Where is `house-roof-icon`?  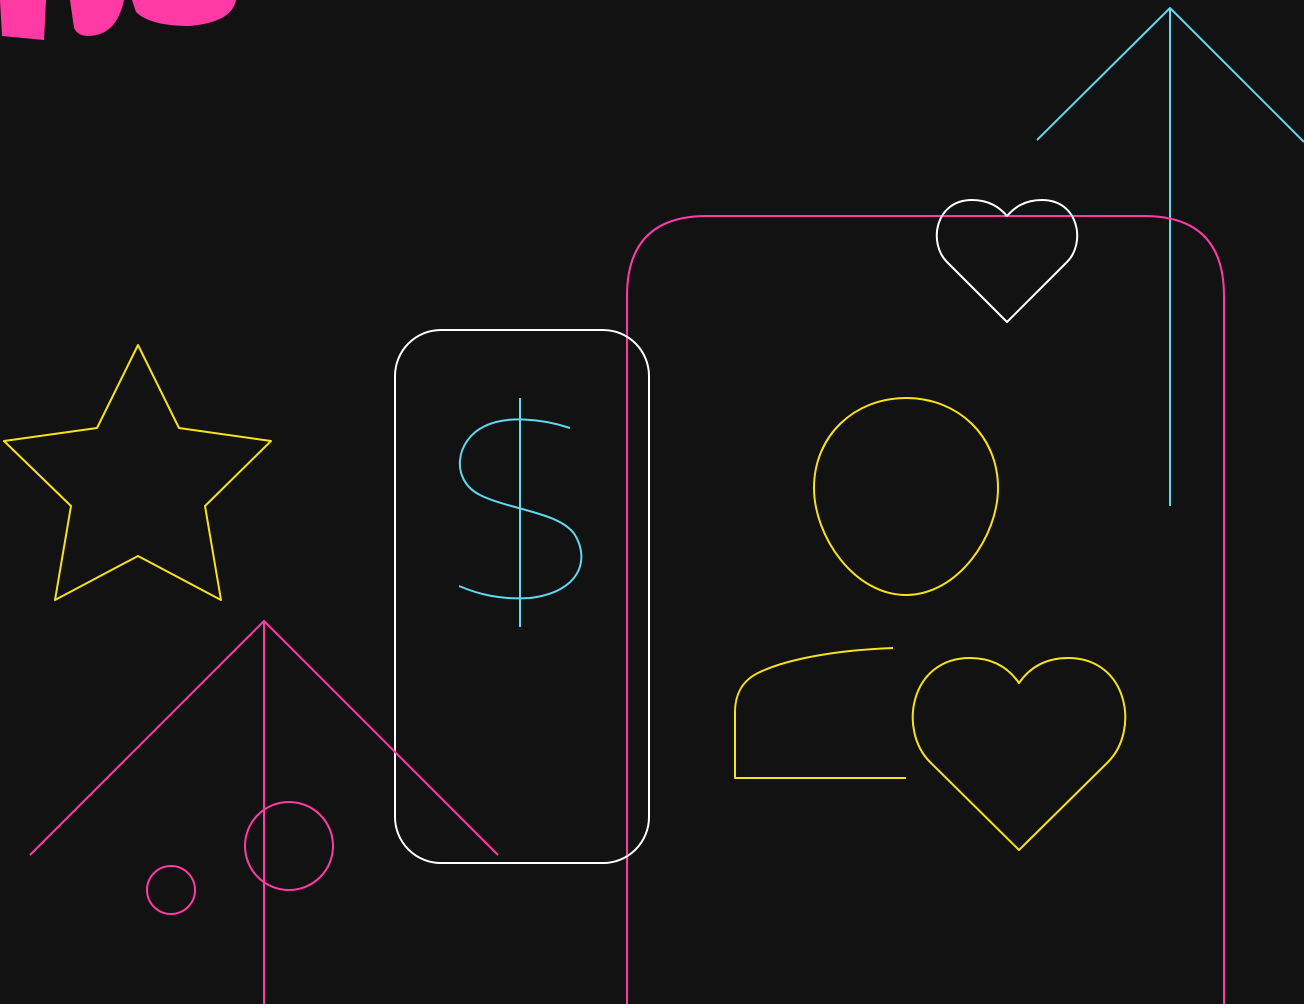 house-roof-icon is located at coordinates (264, 812).